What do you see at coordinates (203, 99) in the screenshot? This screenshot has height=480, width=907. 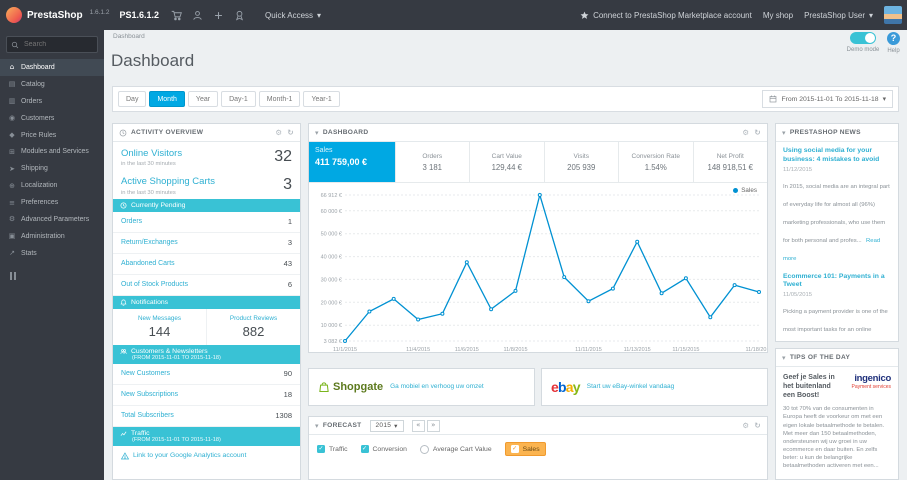 I see `filter-year-button: Year` at bounding box center [203, 99].